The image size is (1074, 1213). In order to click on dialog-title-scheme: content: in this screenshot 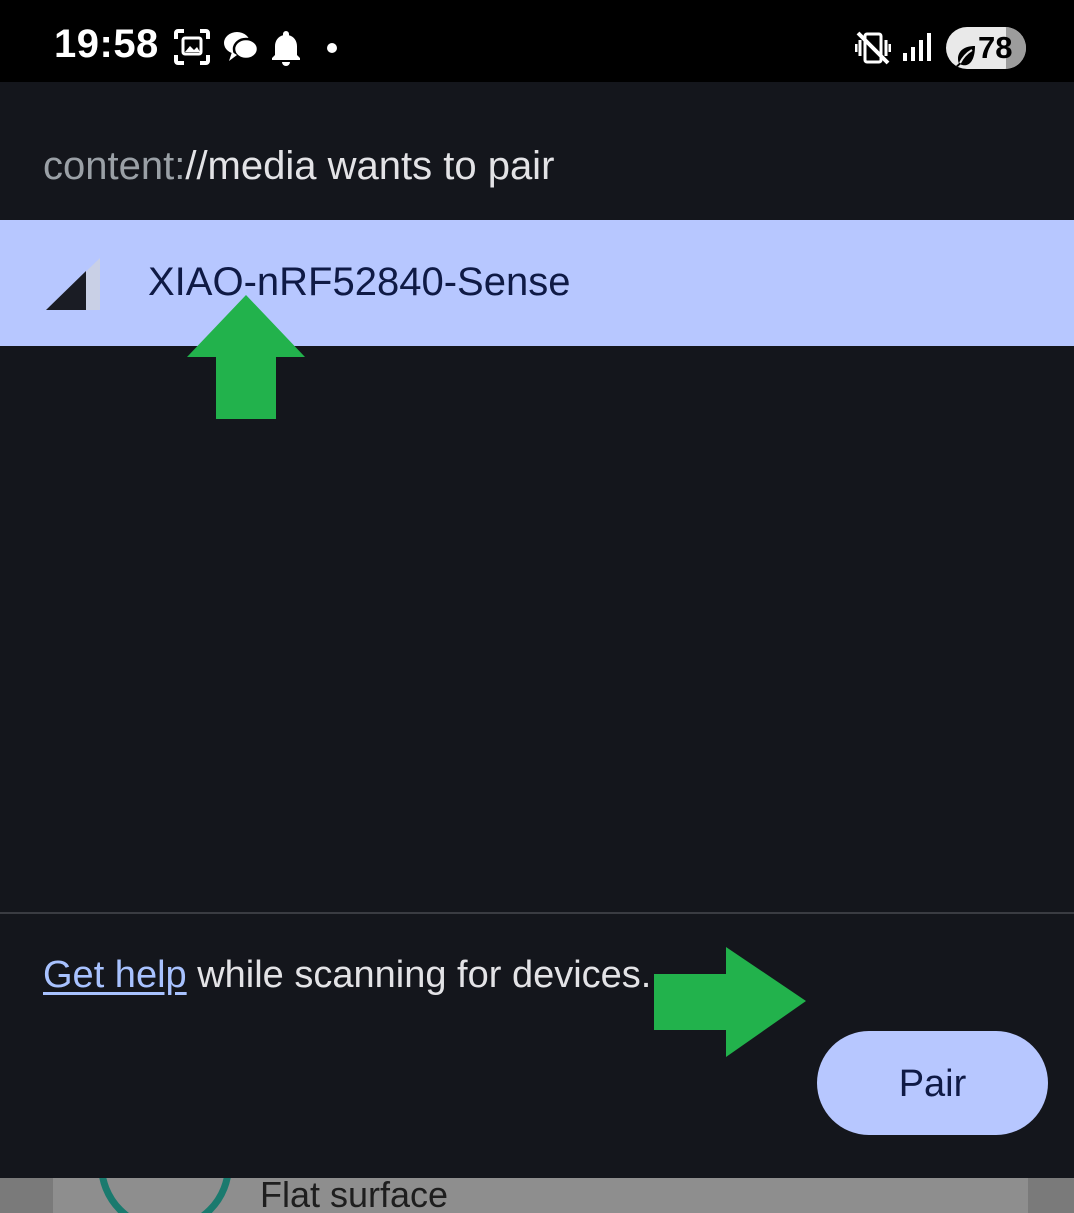, I will do `click(114, 166)`.